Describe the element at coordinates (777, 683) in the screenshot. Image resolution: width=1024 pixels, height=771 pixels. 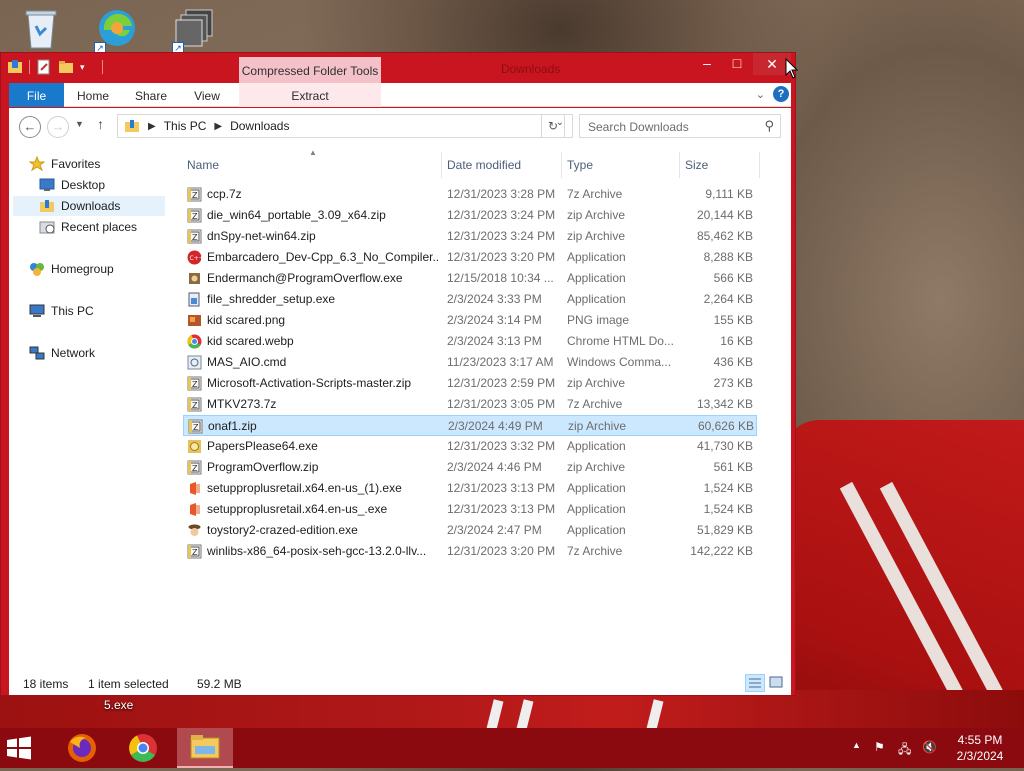
I see `large-icons-view-button` at that location.